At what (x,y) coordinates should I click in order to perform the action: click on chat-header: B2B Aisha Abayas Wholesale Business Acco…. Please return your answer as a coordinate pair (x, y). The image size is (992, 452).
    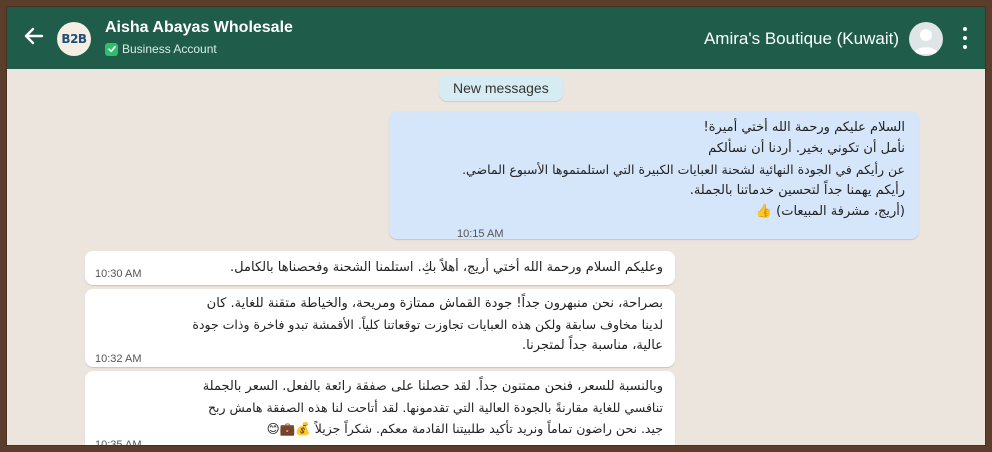
    Looking at the image, I should click on (496, 38).